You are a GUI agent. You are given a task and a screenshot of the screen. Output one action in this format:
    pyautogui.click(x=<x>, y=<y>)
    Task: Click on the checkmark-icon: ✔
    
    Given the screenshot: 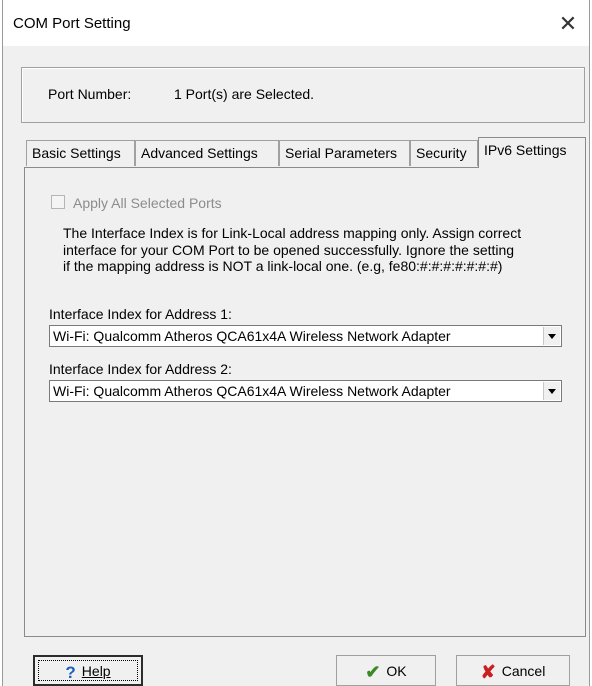 What is the action you would take?
    pyautogui.click(x=373, y=672)
    